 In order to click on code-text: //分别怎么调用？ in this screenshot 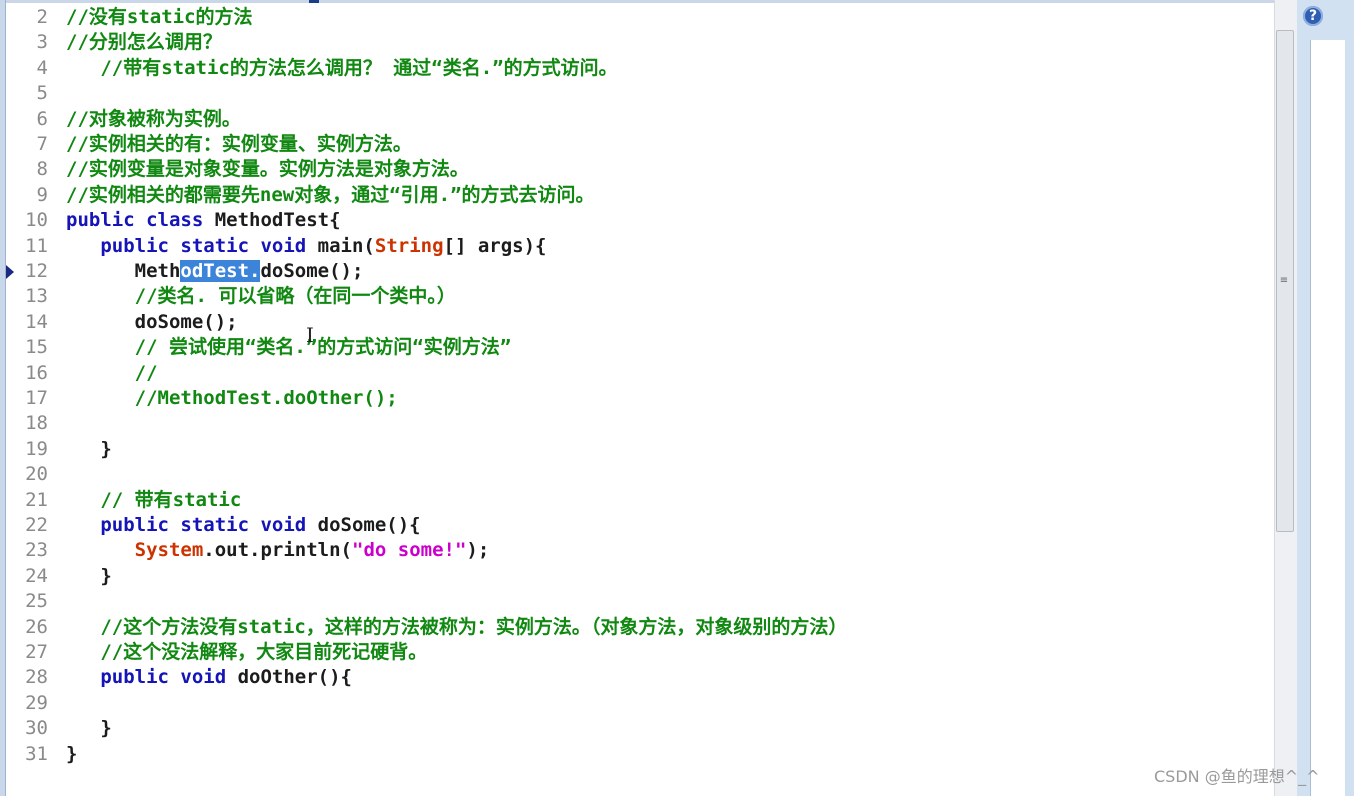, I will do `click(144, 42)`.